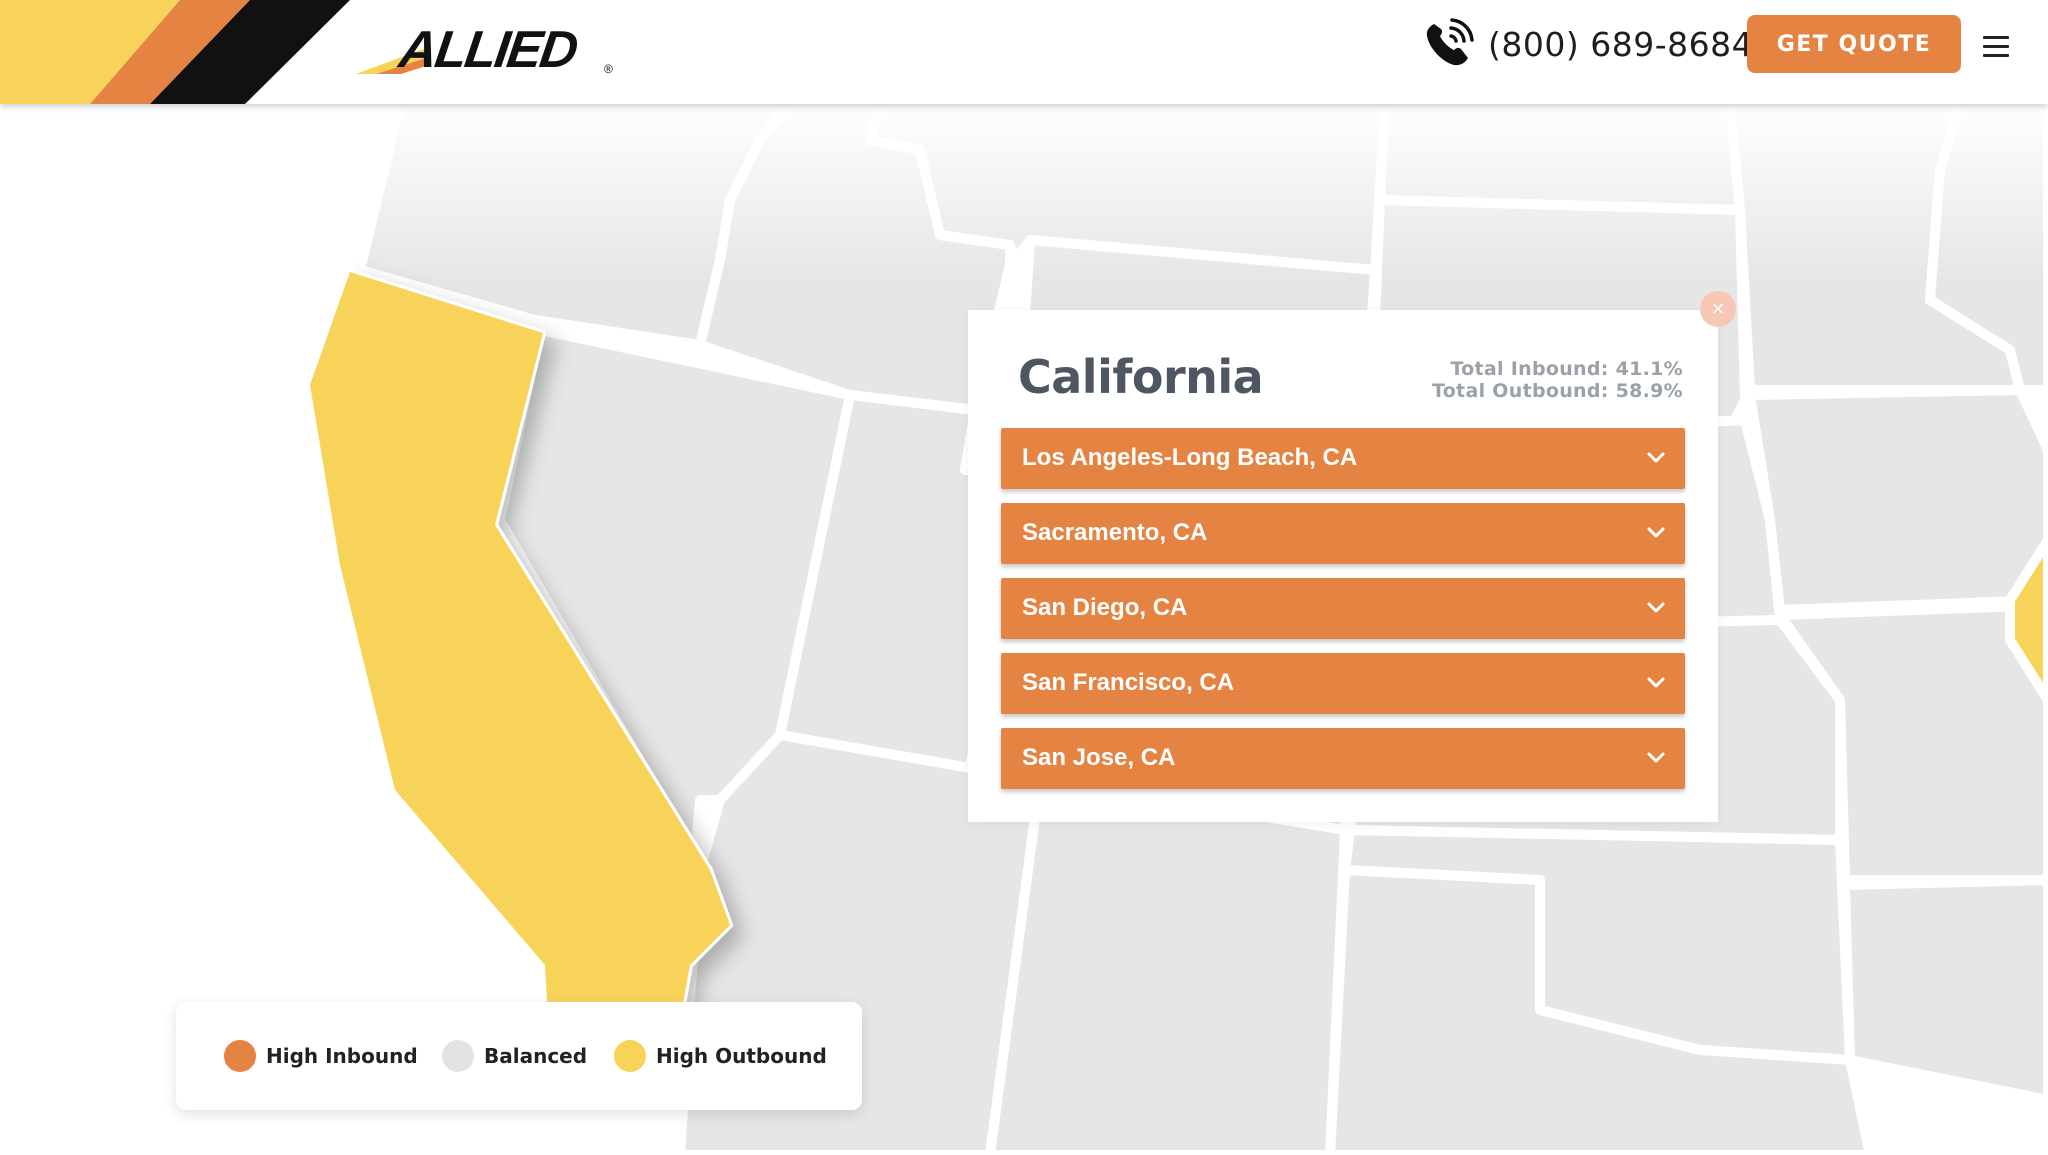 The width and height of the screenshot is (2048, 1155). I want to click on city-label: San Francisco, CA, so click(1128, 682).